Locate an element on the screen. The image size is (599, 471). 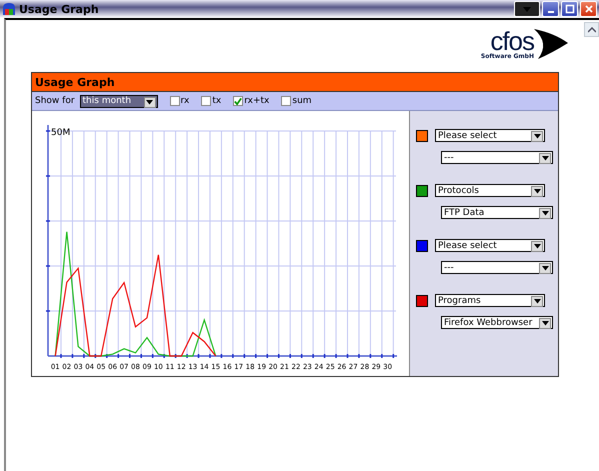
show-for-label: Show for is located at coordinates (55, 101).